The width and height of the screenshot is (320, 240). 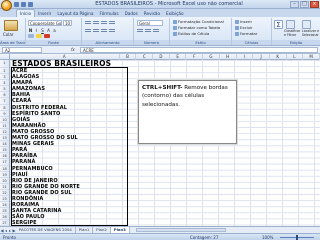 I want to click on font-color-row, so click(x=39, y=36).